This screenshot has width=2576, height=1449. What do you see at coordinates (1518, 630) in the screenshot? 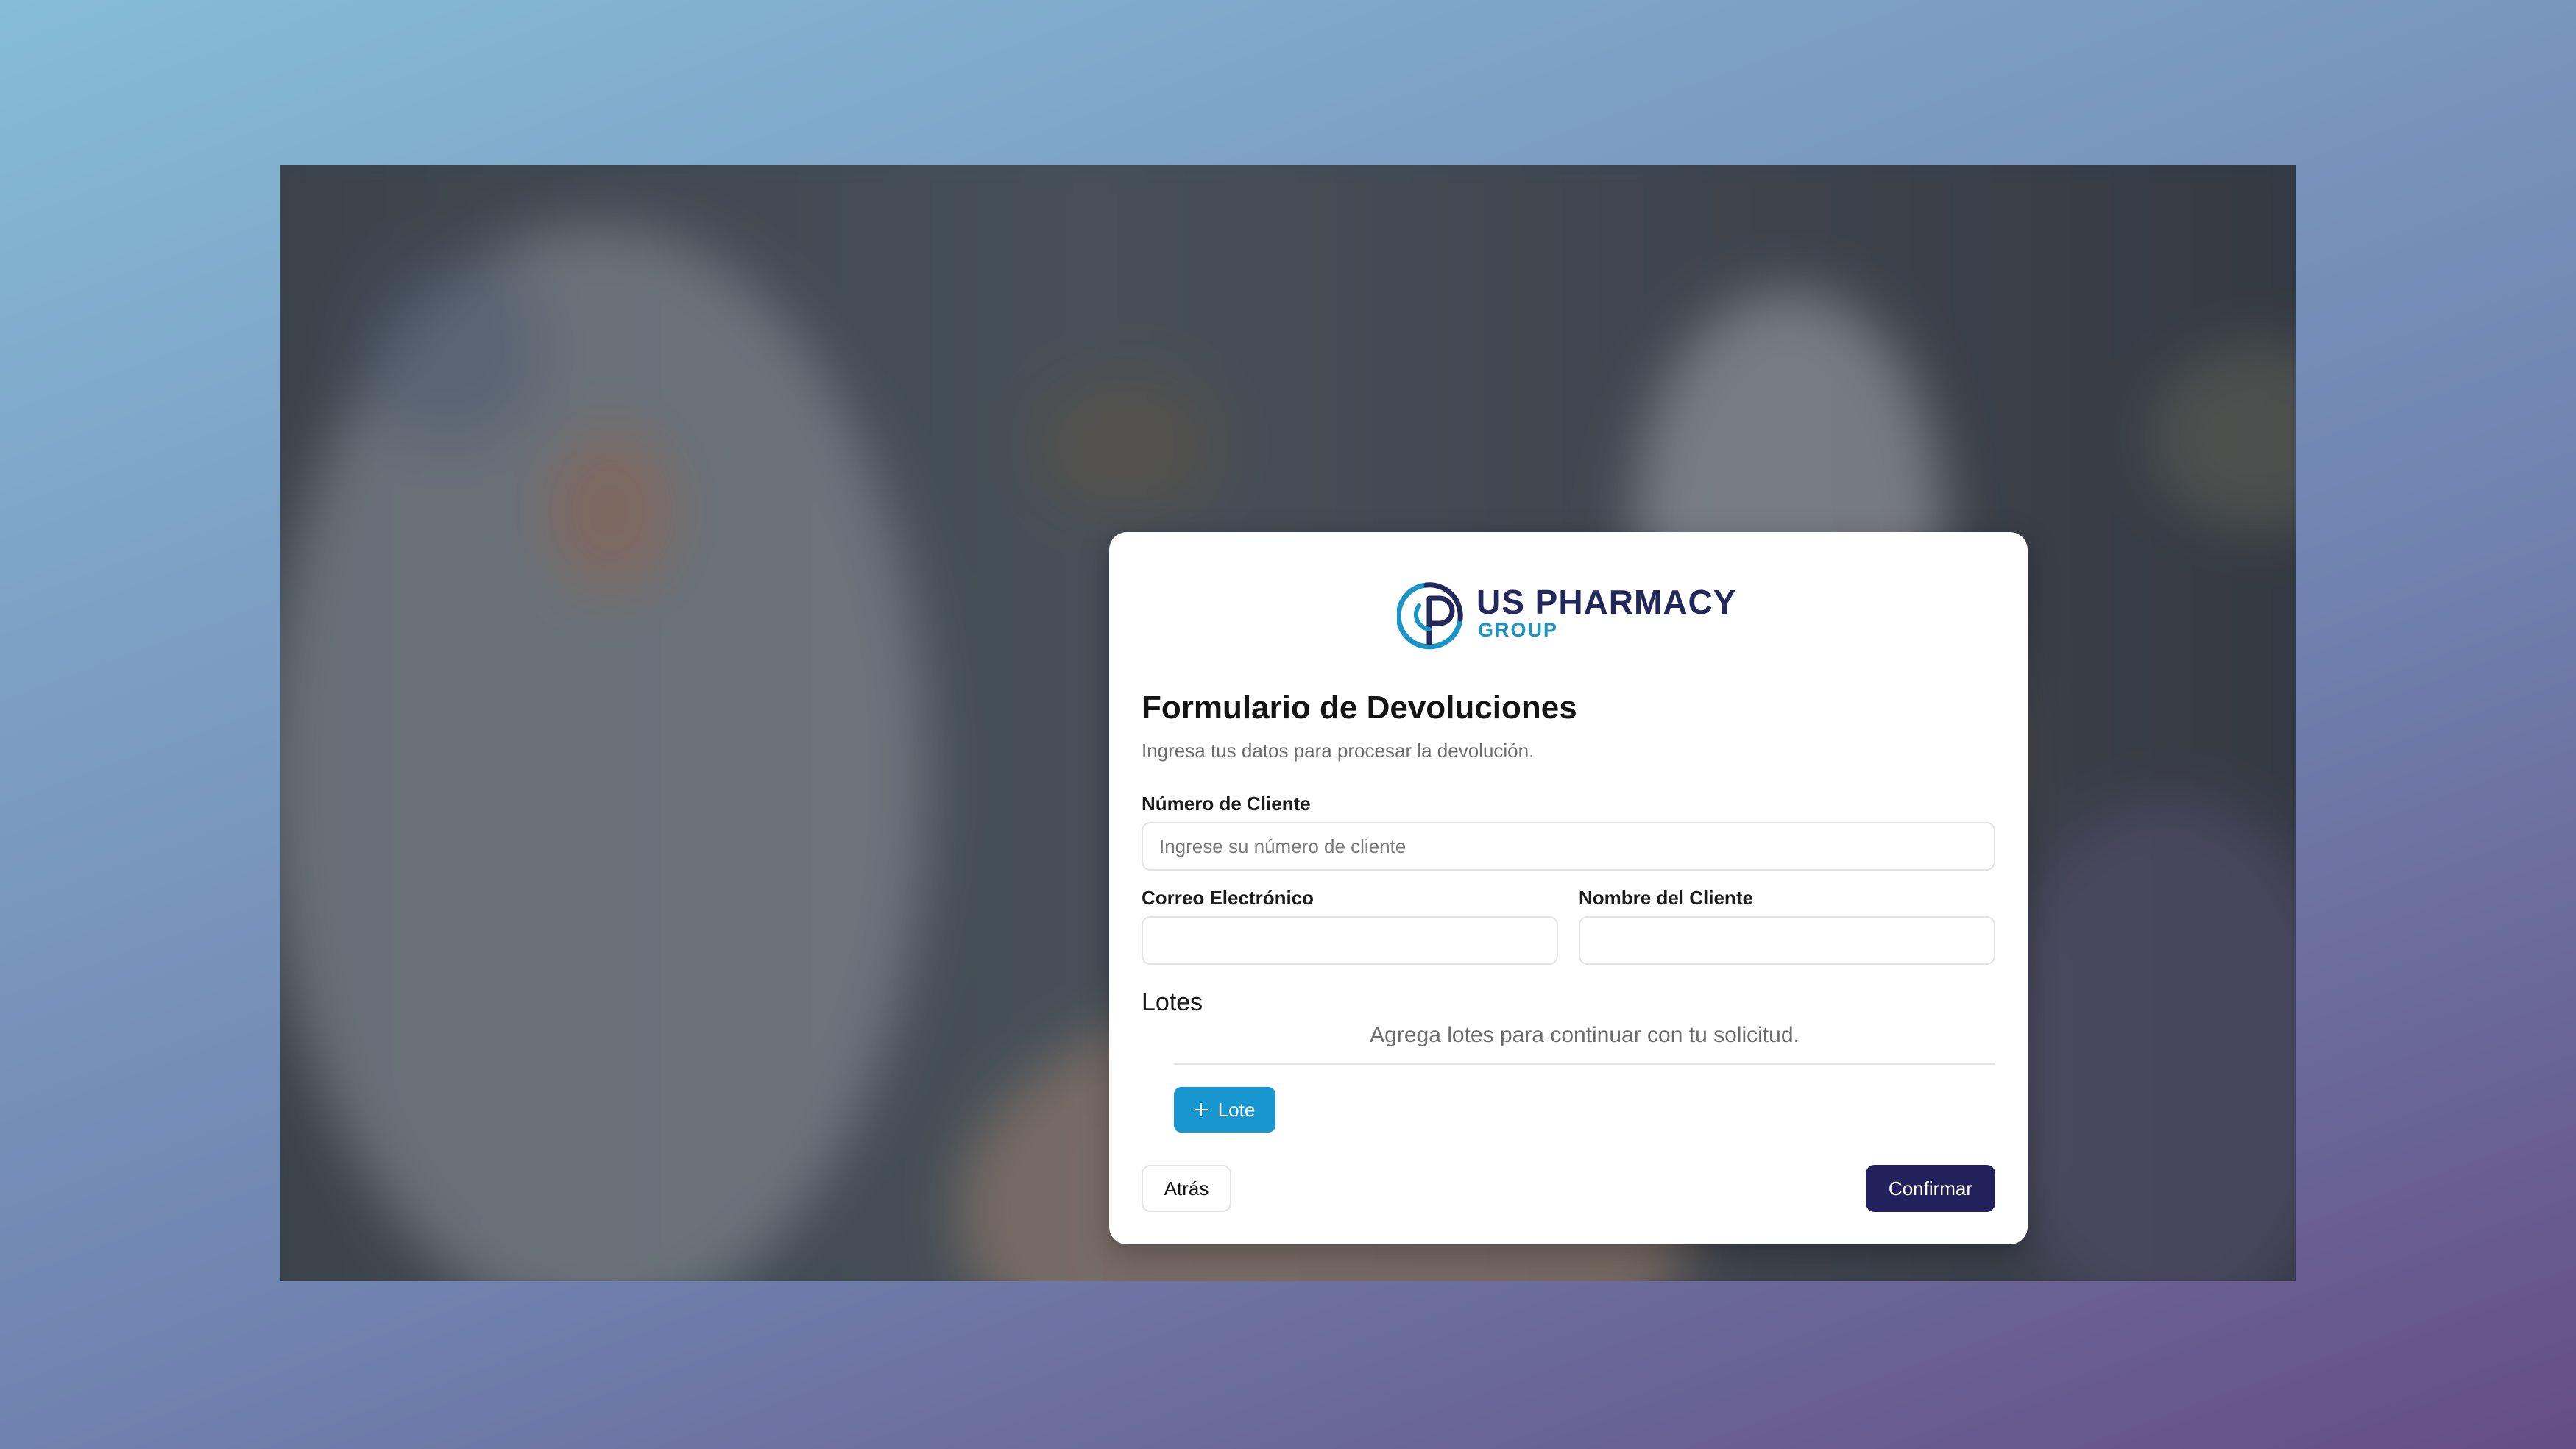
I see `brand-subname: GROUP` at bounding box center [1518, 630].